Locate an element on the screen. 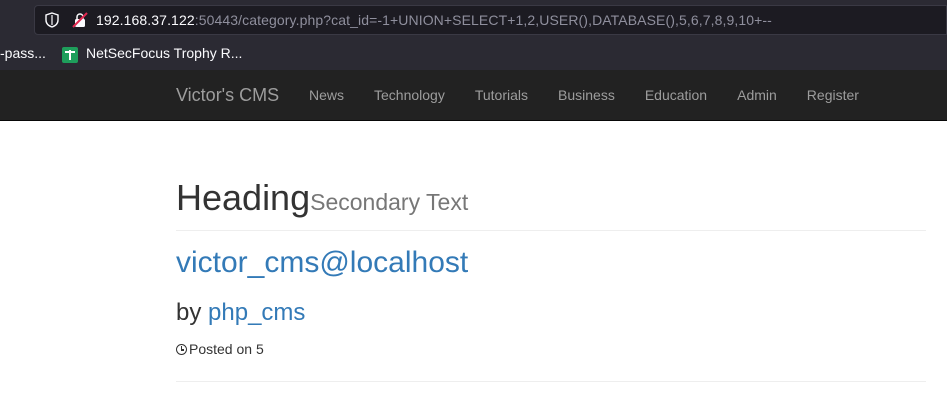 The width and height of the screenshot is (947, 406). post-title-link: victor_cms@localhost is located at coordinates (322, 263).